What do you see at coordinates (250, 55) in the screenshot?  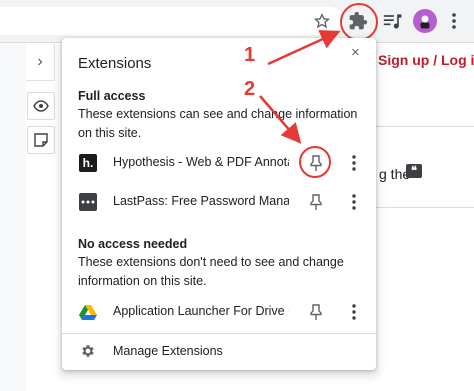 I see `step-number-1: 1` at bounding box center [250, 55].